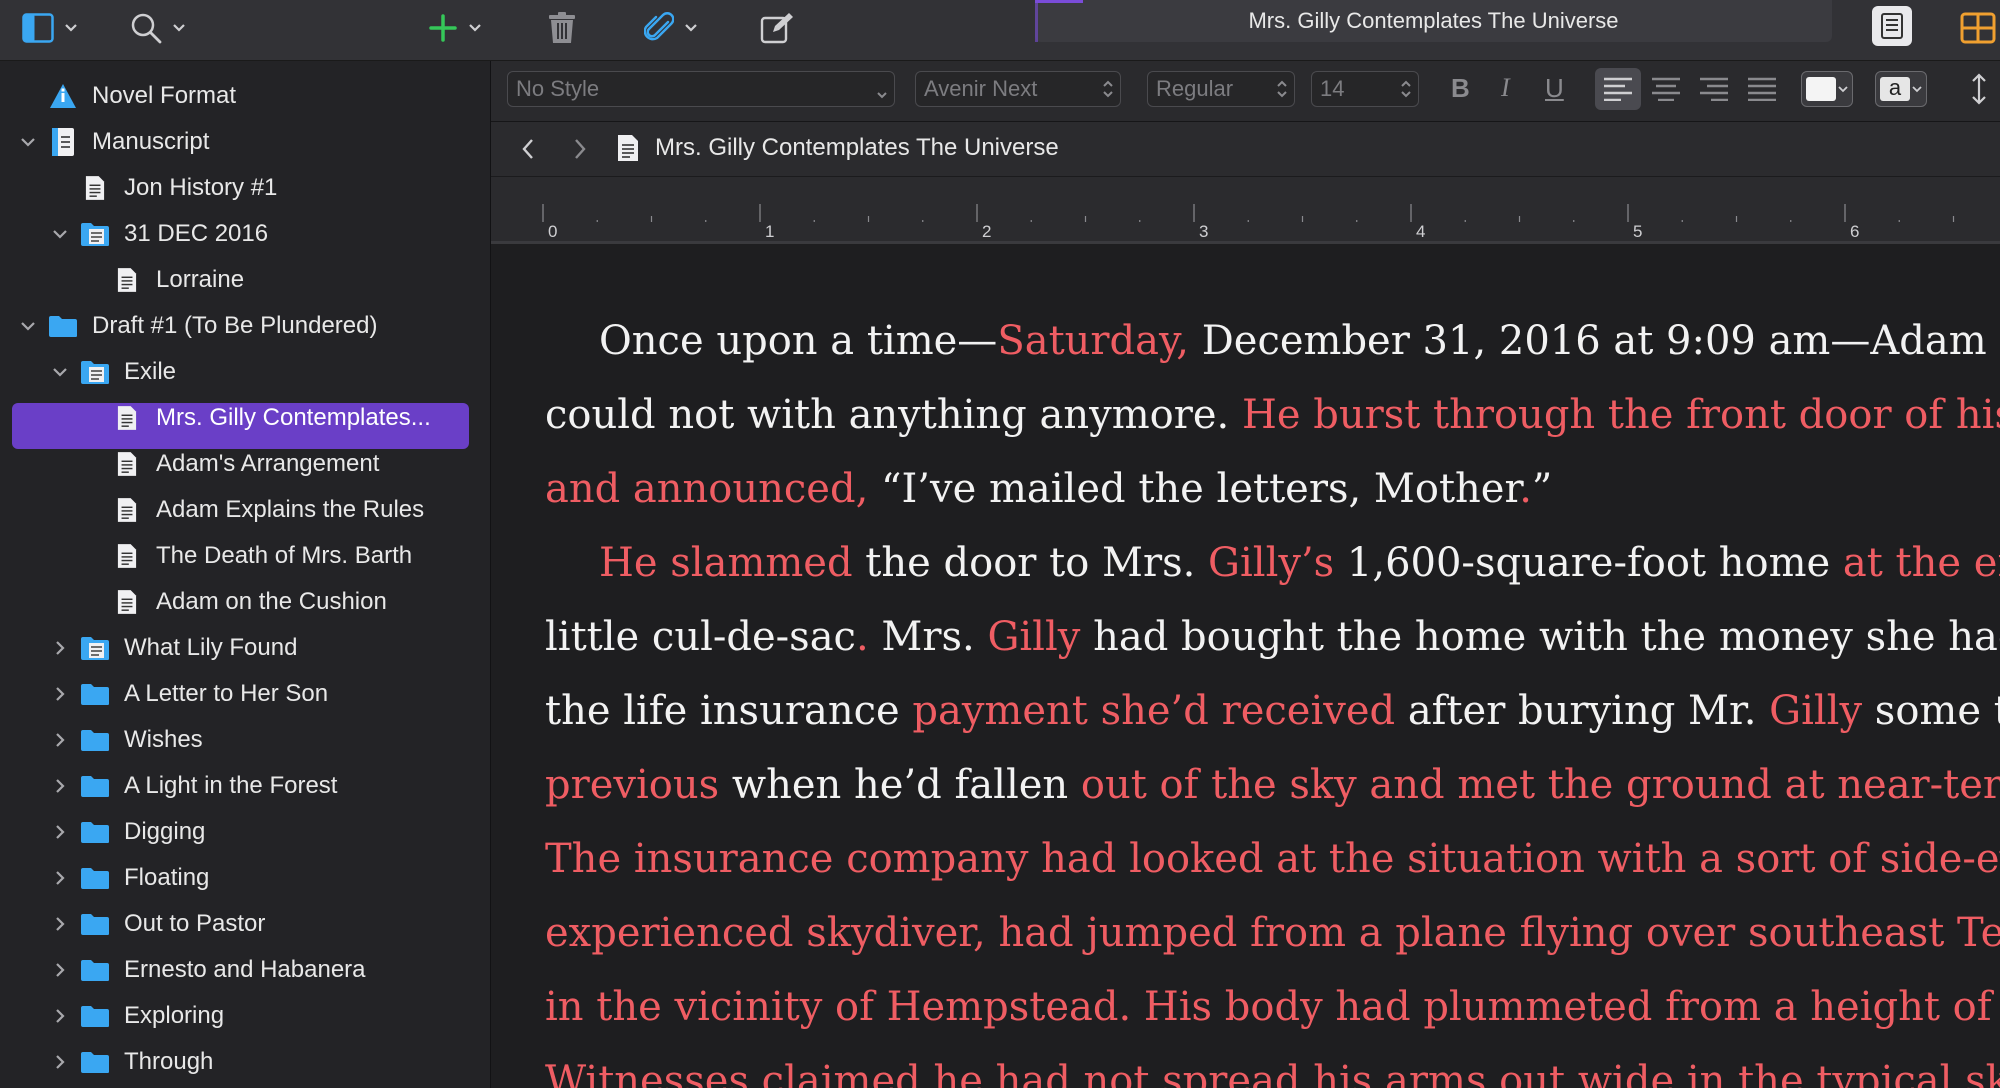 Image resolution: width=2000 pixels, height=1088 pixels. I want to click on binder-item: Manuscript, so click(245, 142).